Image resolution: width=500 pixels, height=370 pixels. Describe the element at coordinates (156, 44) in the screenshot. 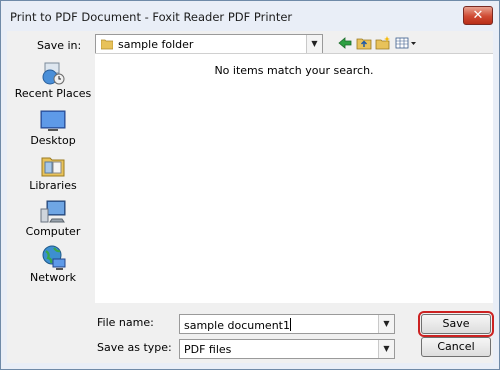

I see `save-in-value: sample folder` at that location.